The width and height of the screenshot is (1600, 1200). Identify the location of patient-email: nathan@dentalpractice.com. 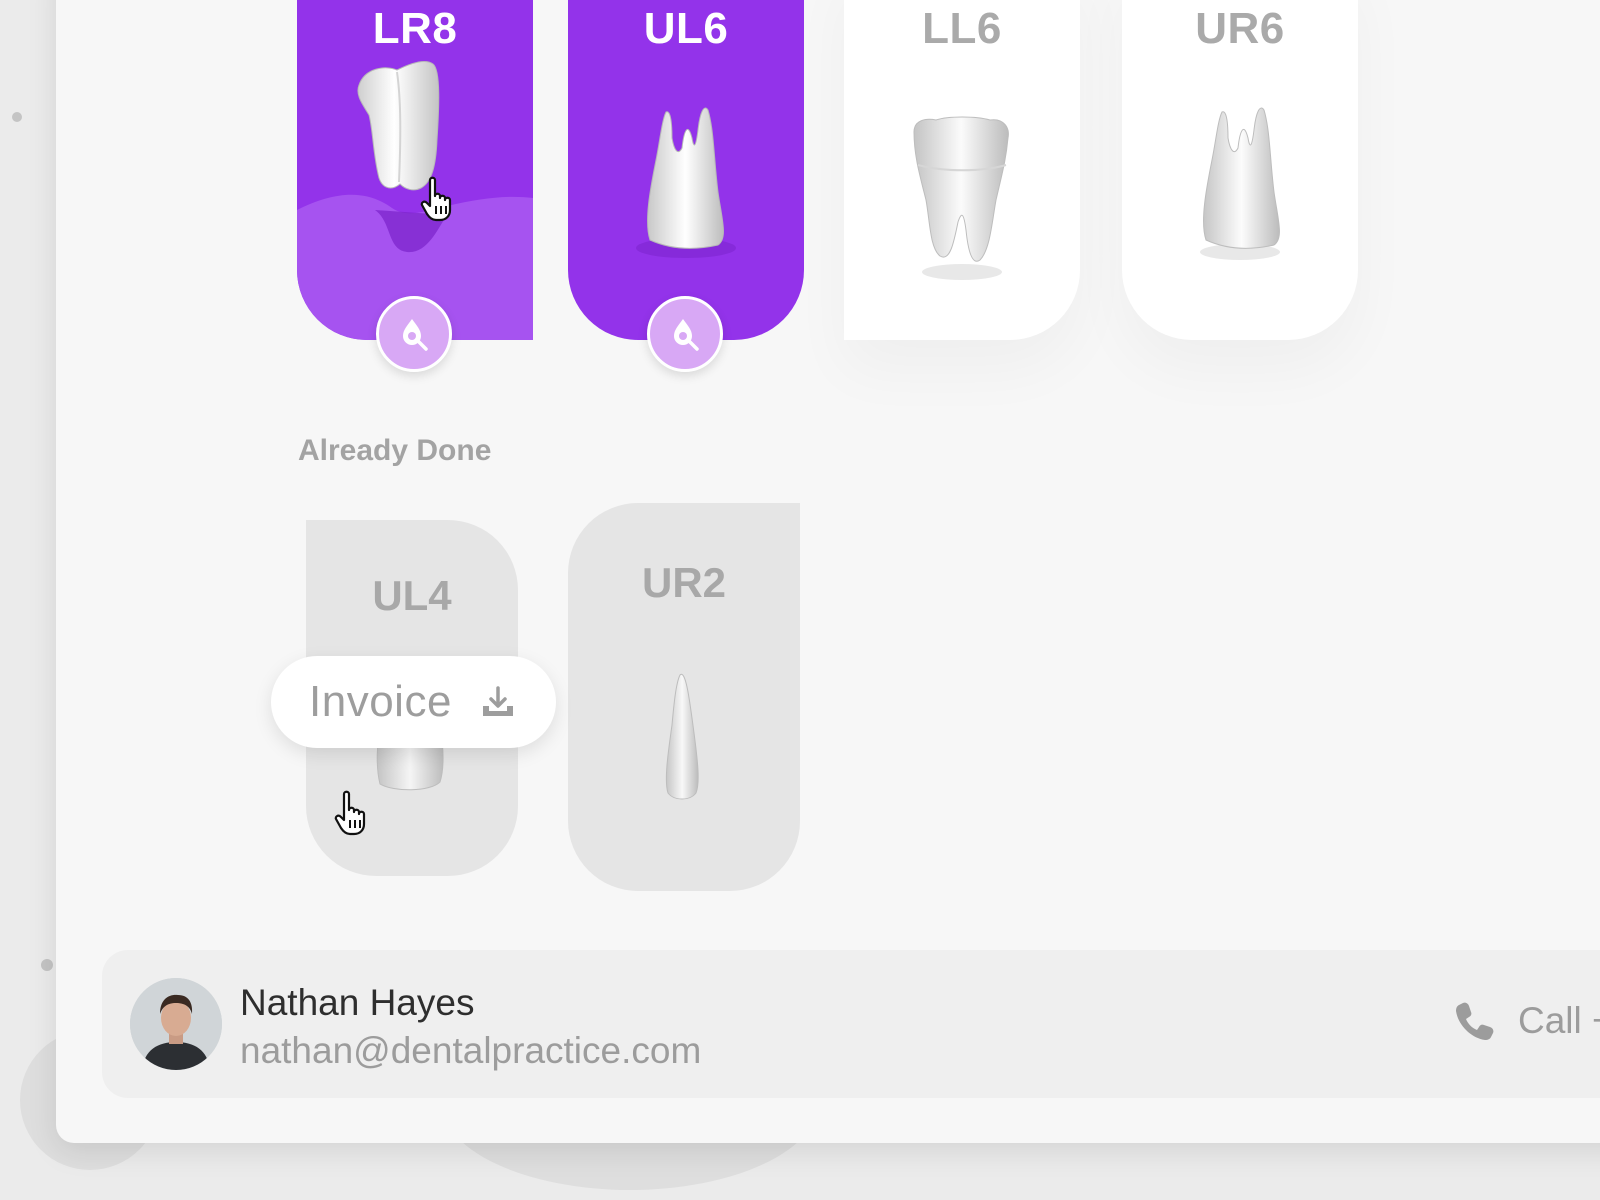
(470, 1051).